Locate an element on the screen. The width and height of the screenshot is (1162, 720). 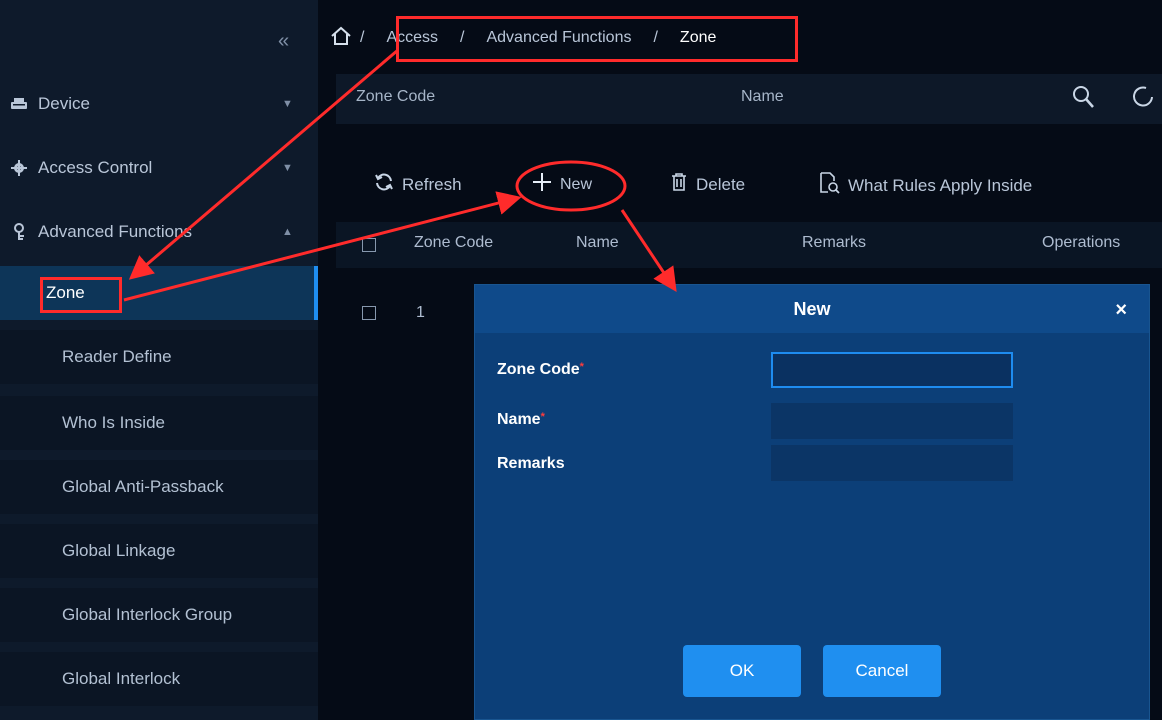
sidebar-item-advanced-functions: Advanced Functions ▲ is located at coordinates (159, 232).